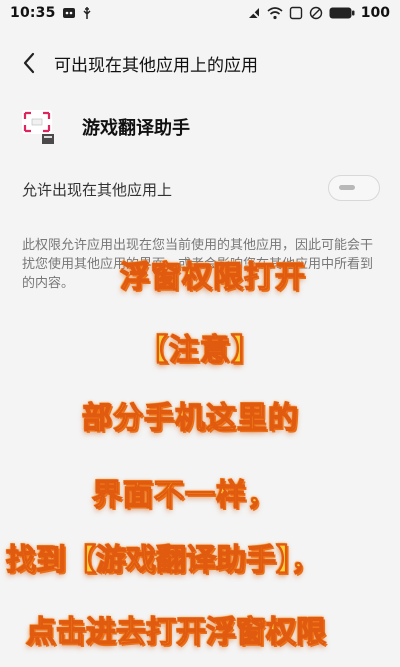 Image resolution: width=400 pixels, height=667 pixels. What do you see at coordinates (347, 187) in the screenshot?
I see `toggle-knob` at bounding box center [347, 187].